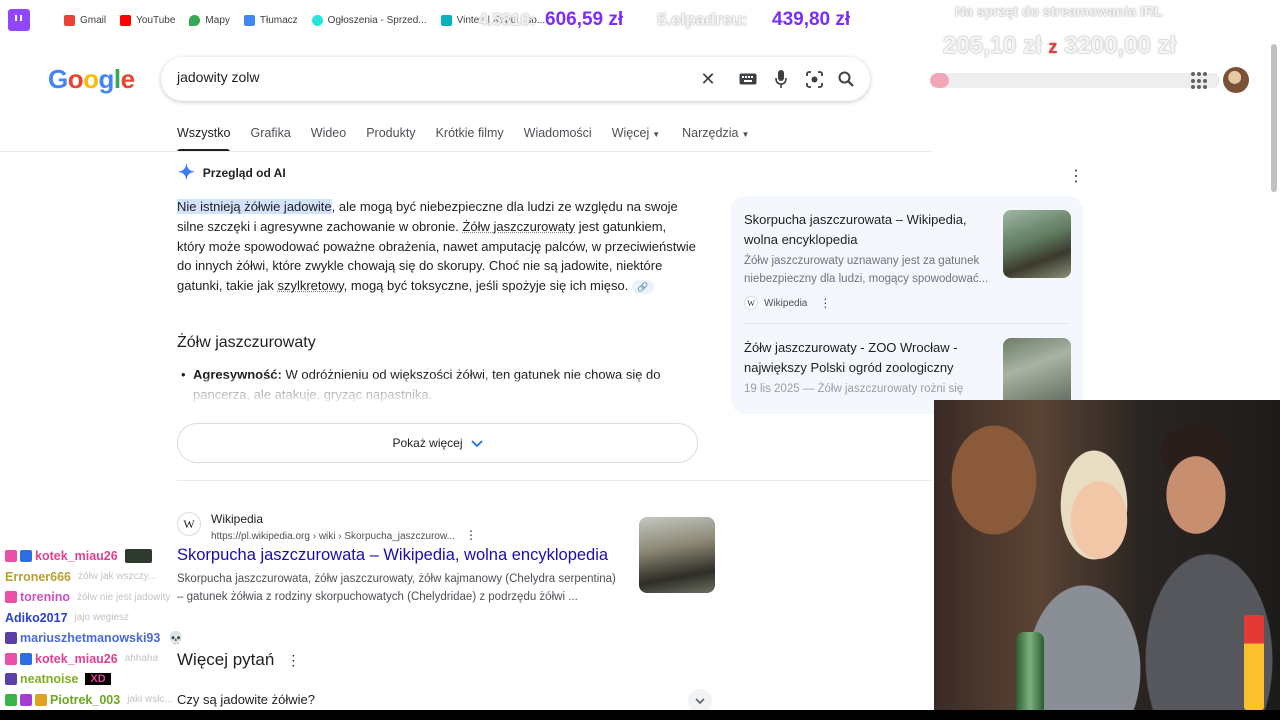  Describe the element at coordinates (85, 20) in the screenshot. I see `bookmark-gmail: Gmail` at that location.